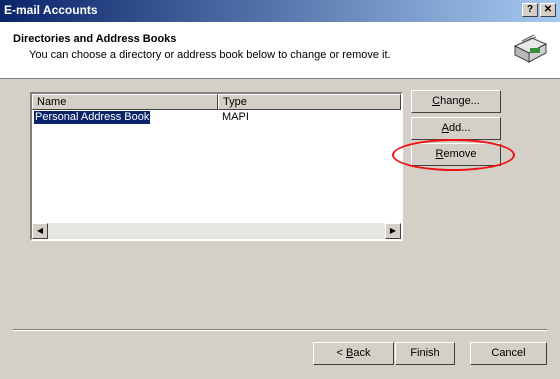  I want to click on list-item-name: Personal Address Book, so click(92, 117).